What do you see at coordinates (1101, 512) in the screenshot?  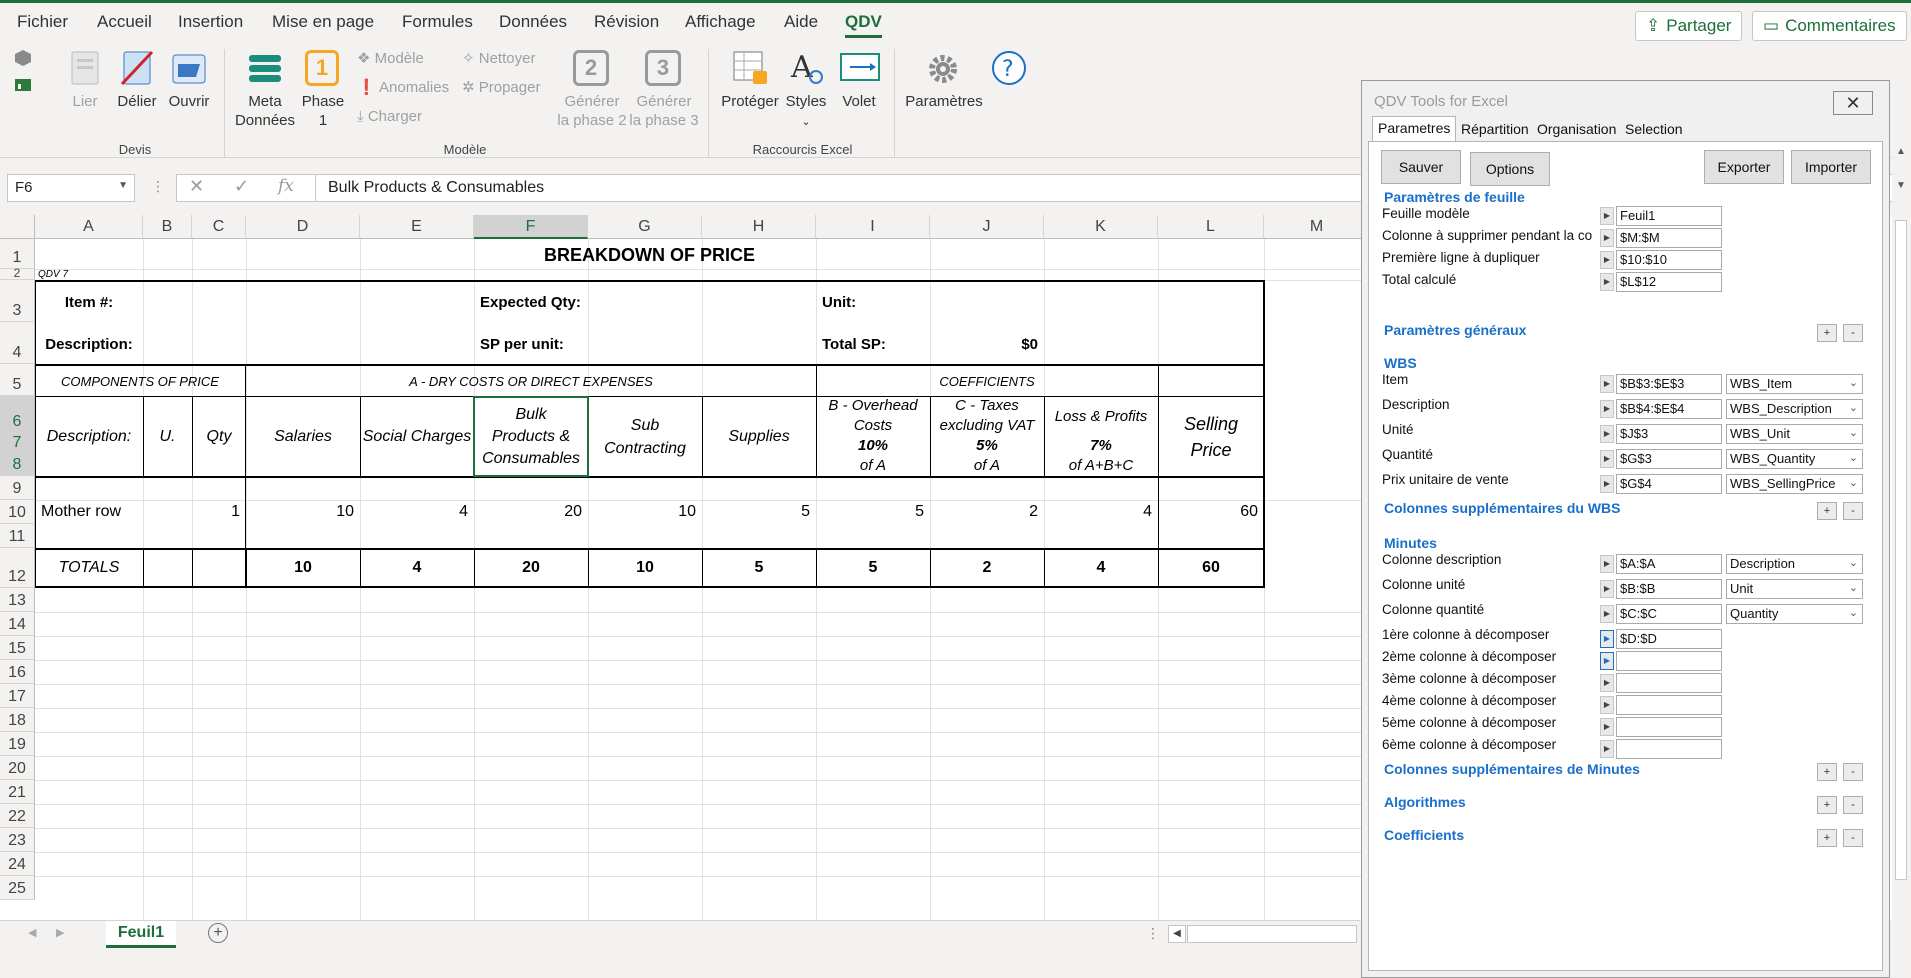 I see `mother-row-loss: 4` at bounding box center [1101, 512].